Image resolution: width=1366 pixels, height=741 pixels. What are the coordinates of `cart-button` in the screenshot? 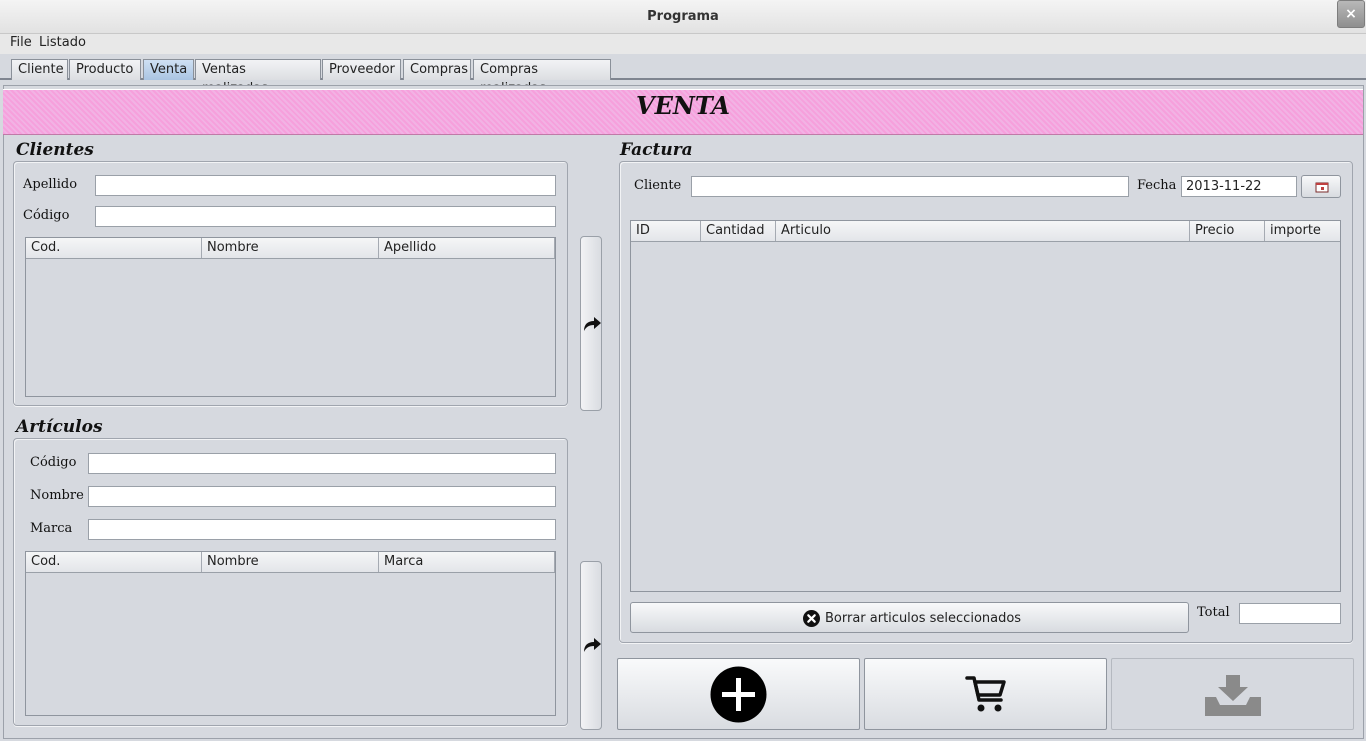 It's located at (985, 694).